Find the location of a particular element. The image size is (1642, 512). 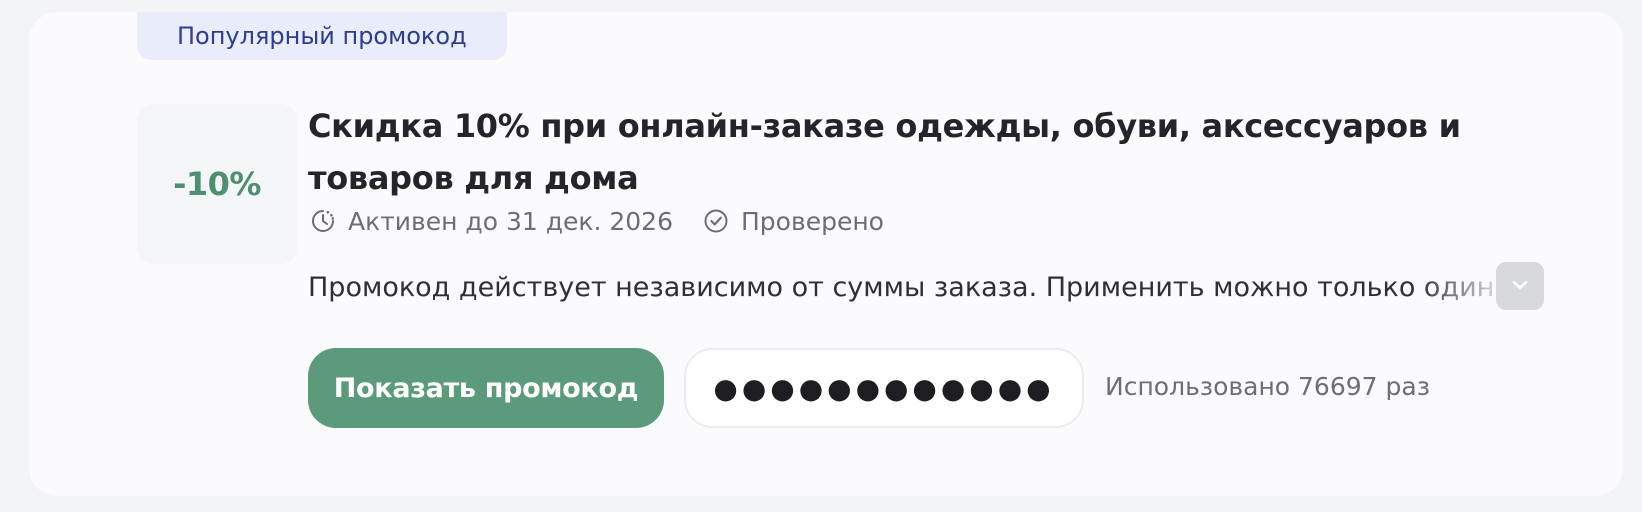

check-circle-icon is located at coordinates (716, 221).